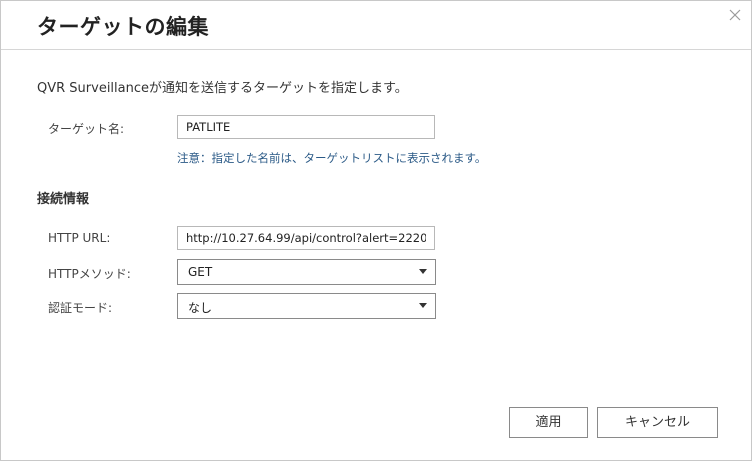  I want to click on http-method-select: GET, so click(306, 272).